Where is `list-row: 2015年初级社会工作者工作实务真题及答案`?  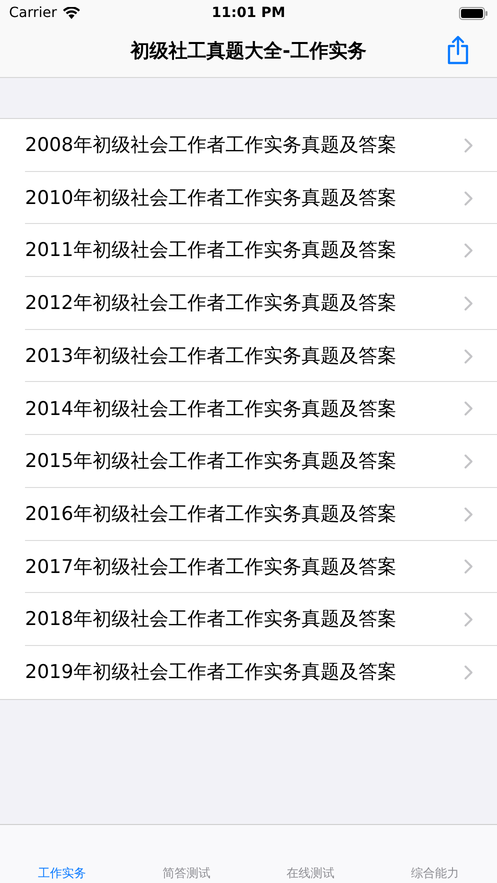 list-row: 2015年初级社会工作者工作实务真题及答案 is located at coordinates (248, 461).